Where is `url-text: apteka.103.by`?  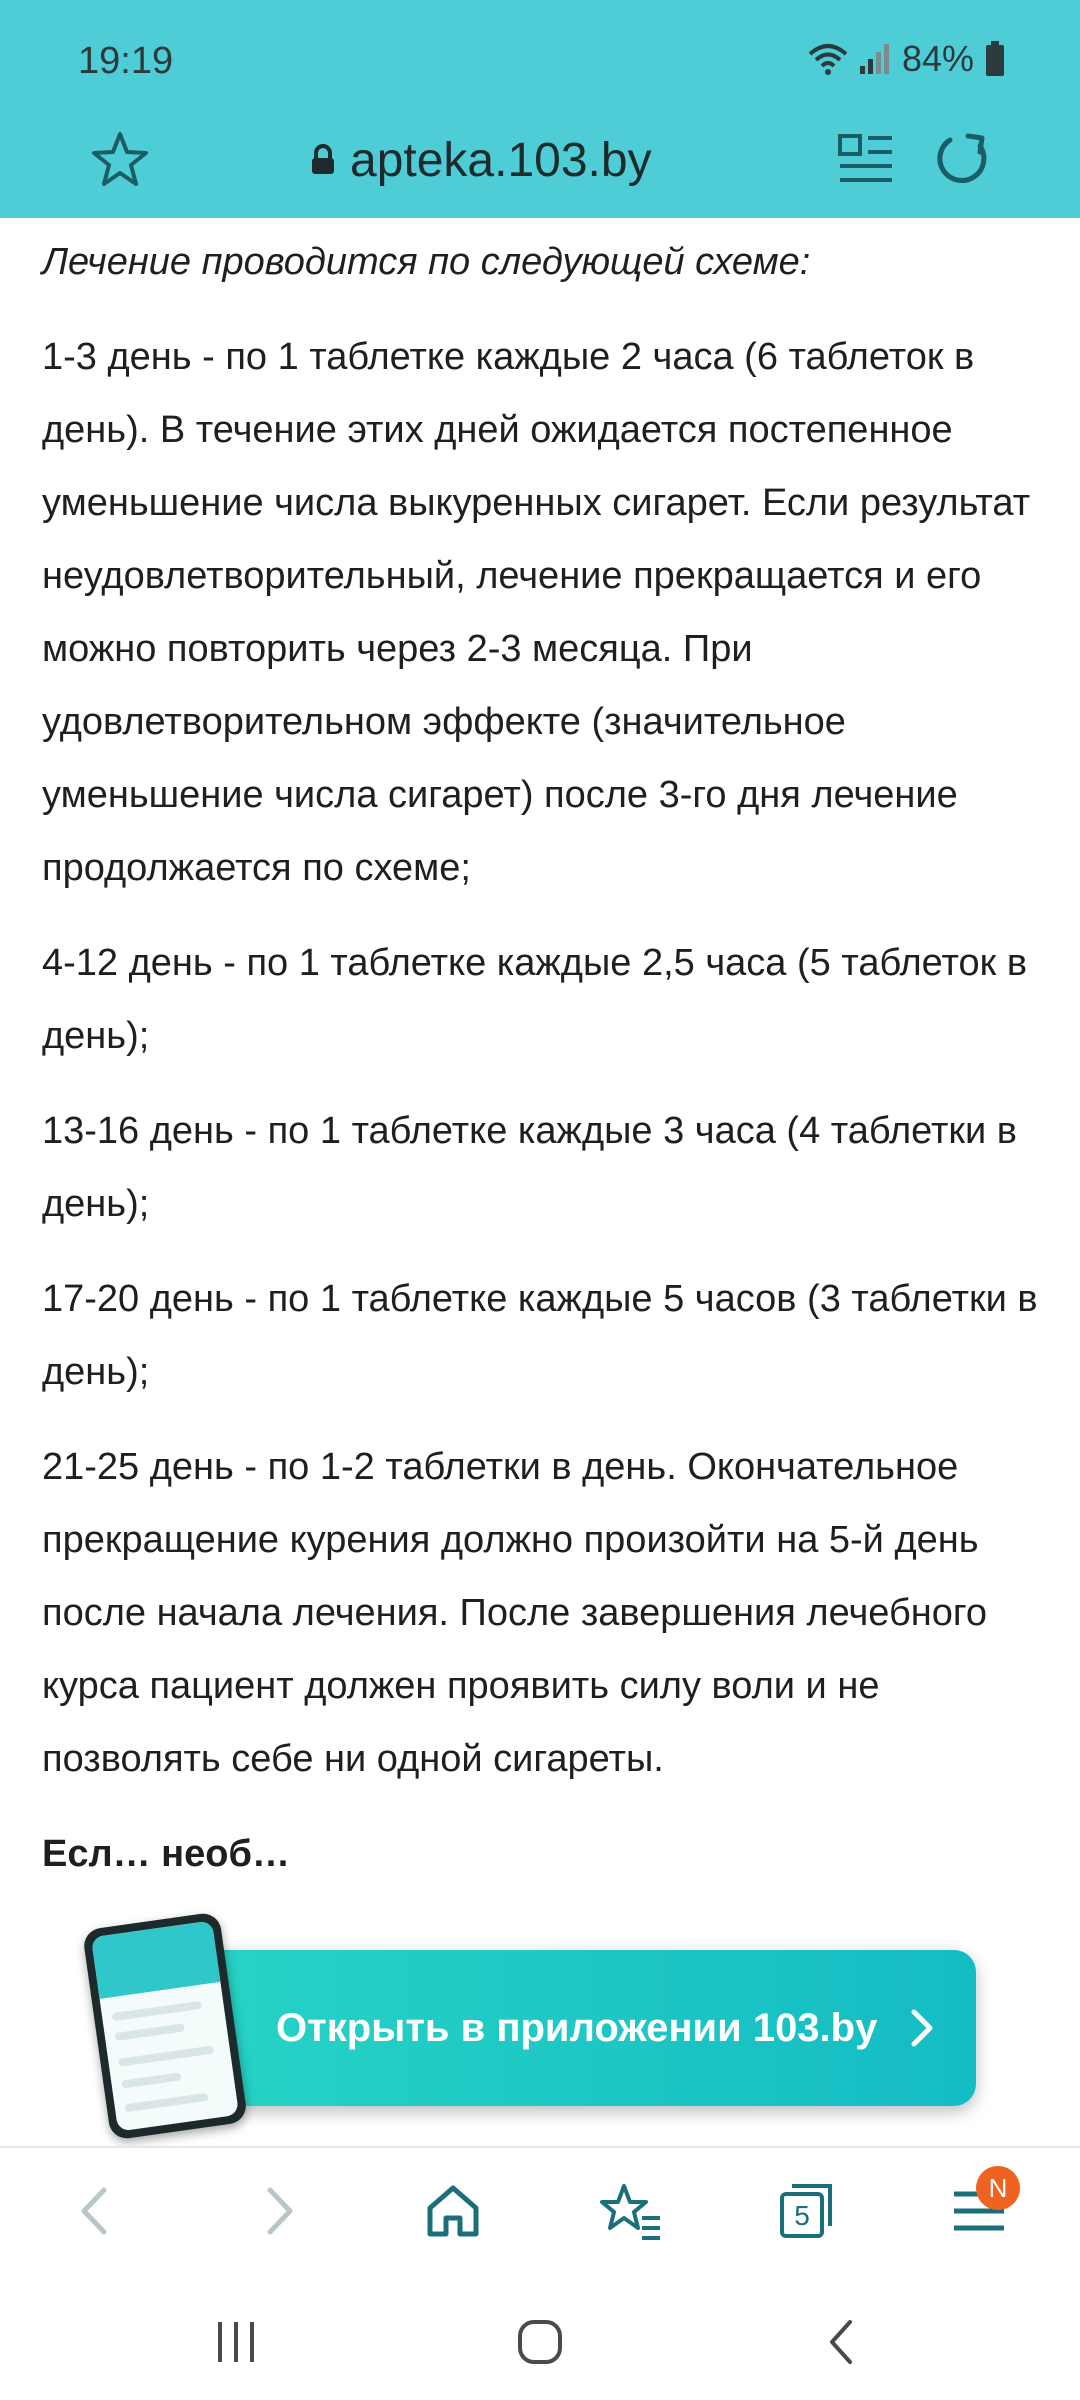 url-text: apteka.103.by is located at coordinates (501, 160).